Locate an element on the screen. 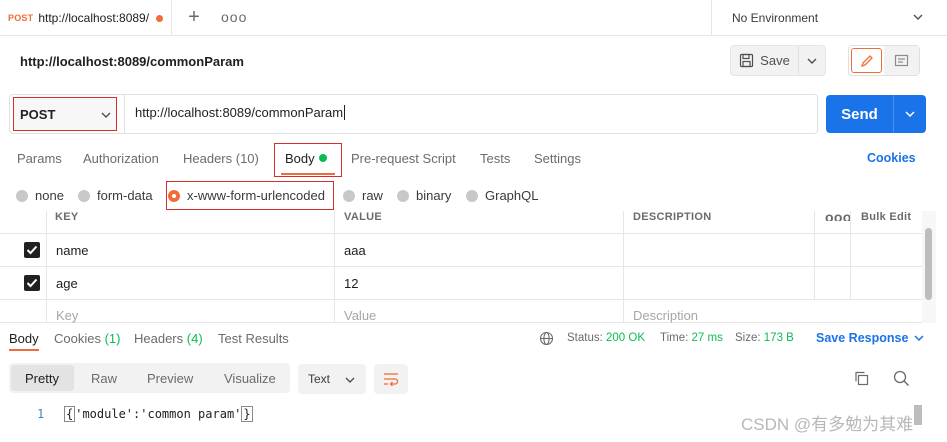  line-number: 1 is located at coordinates (41, 414).